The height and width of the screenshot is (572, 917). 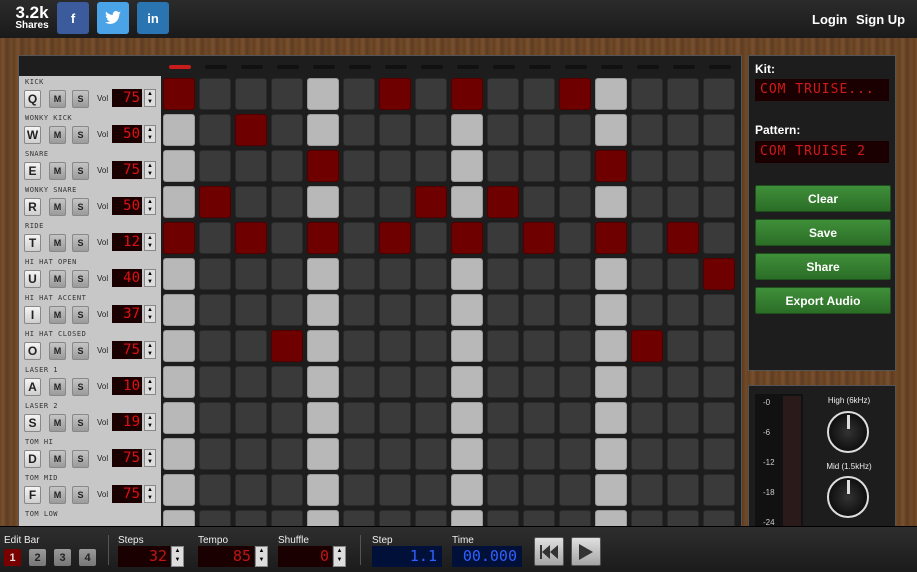 What do you see at coordinates (823, 232) in the screenshot?
I see `save-button: Save` at bounding box center [823, 232].